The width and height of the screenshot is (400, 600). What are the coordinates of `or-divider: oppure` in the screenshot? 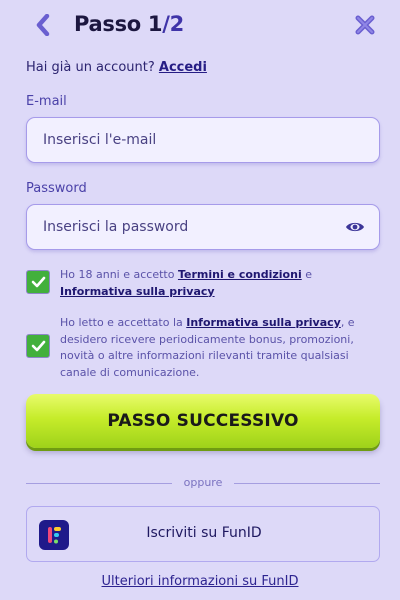 It's located at (203, 483).